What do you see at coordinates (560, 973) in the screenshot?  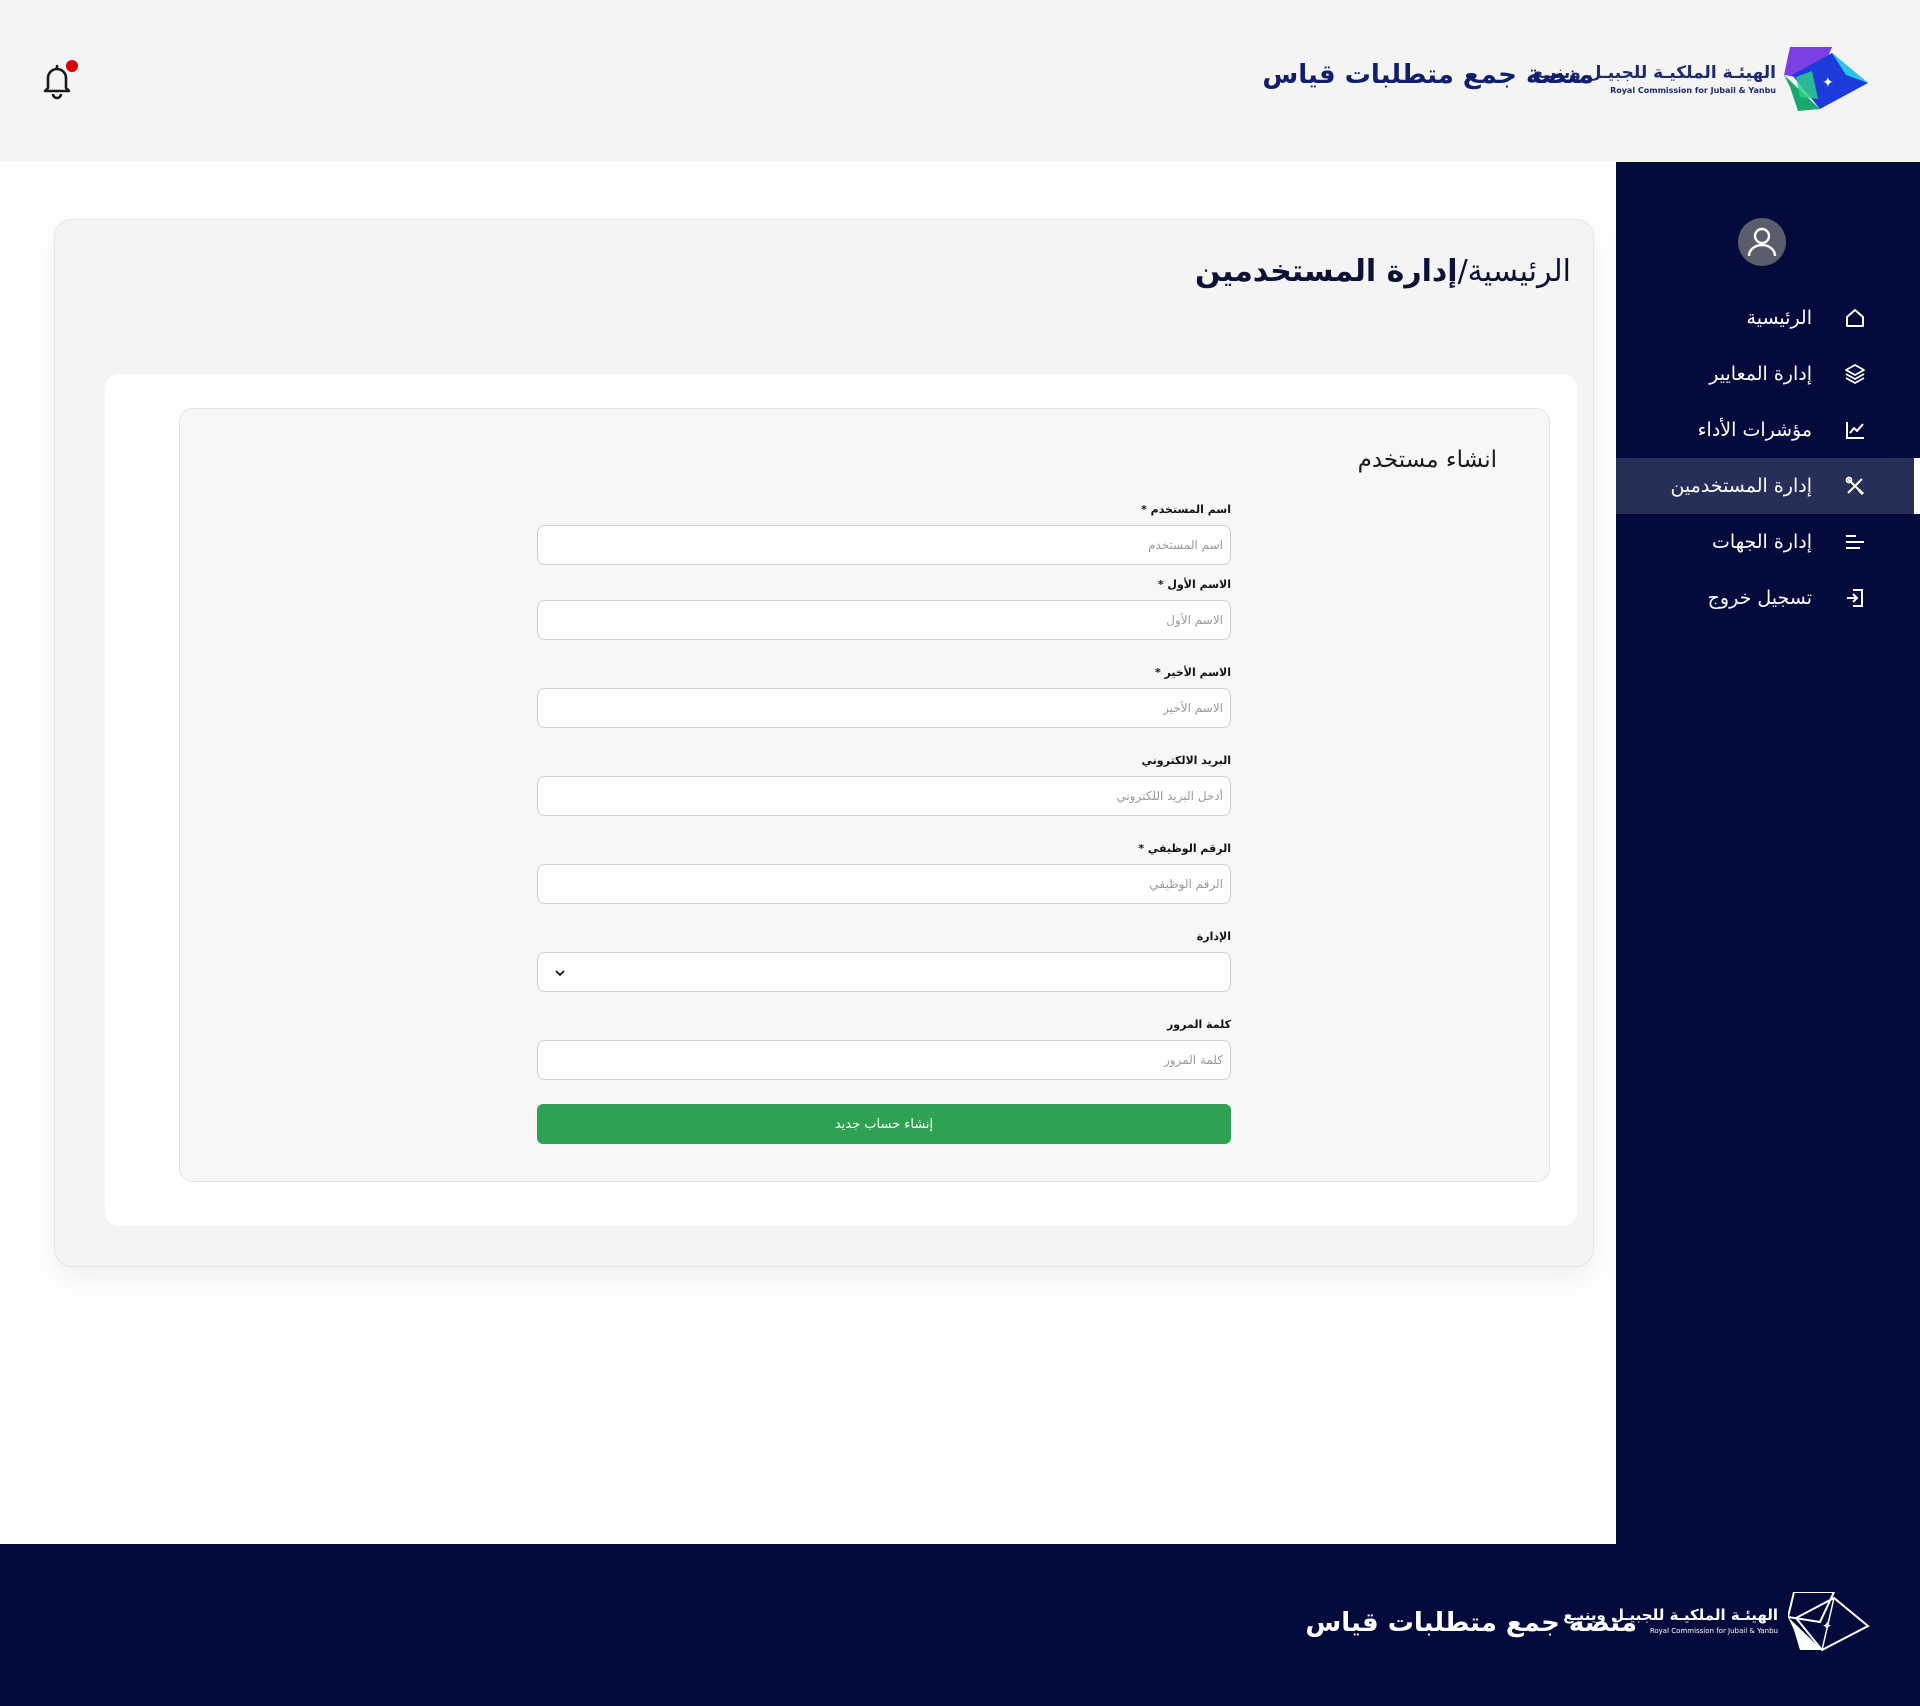 I see `chevron-down-icon` at bounding box center [560, 973].